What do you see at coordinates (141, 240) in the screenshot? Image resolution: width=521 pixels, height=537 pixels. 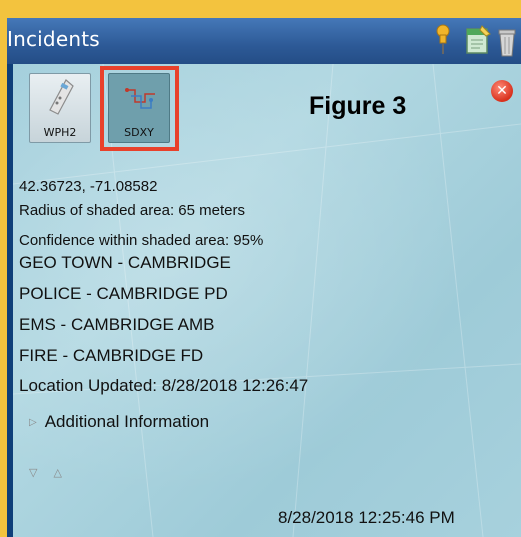 I see `confidence-text: Confidence within shaded area: 95%` at bounding box center [141, 240].